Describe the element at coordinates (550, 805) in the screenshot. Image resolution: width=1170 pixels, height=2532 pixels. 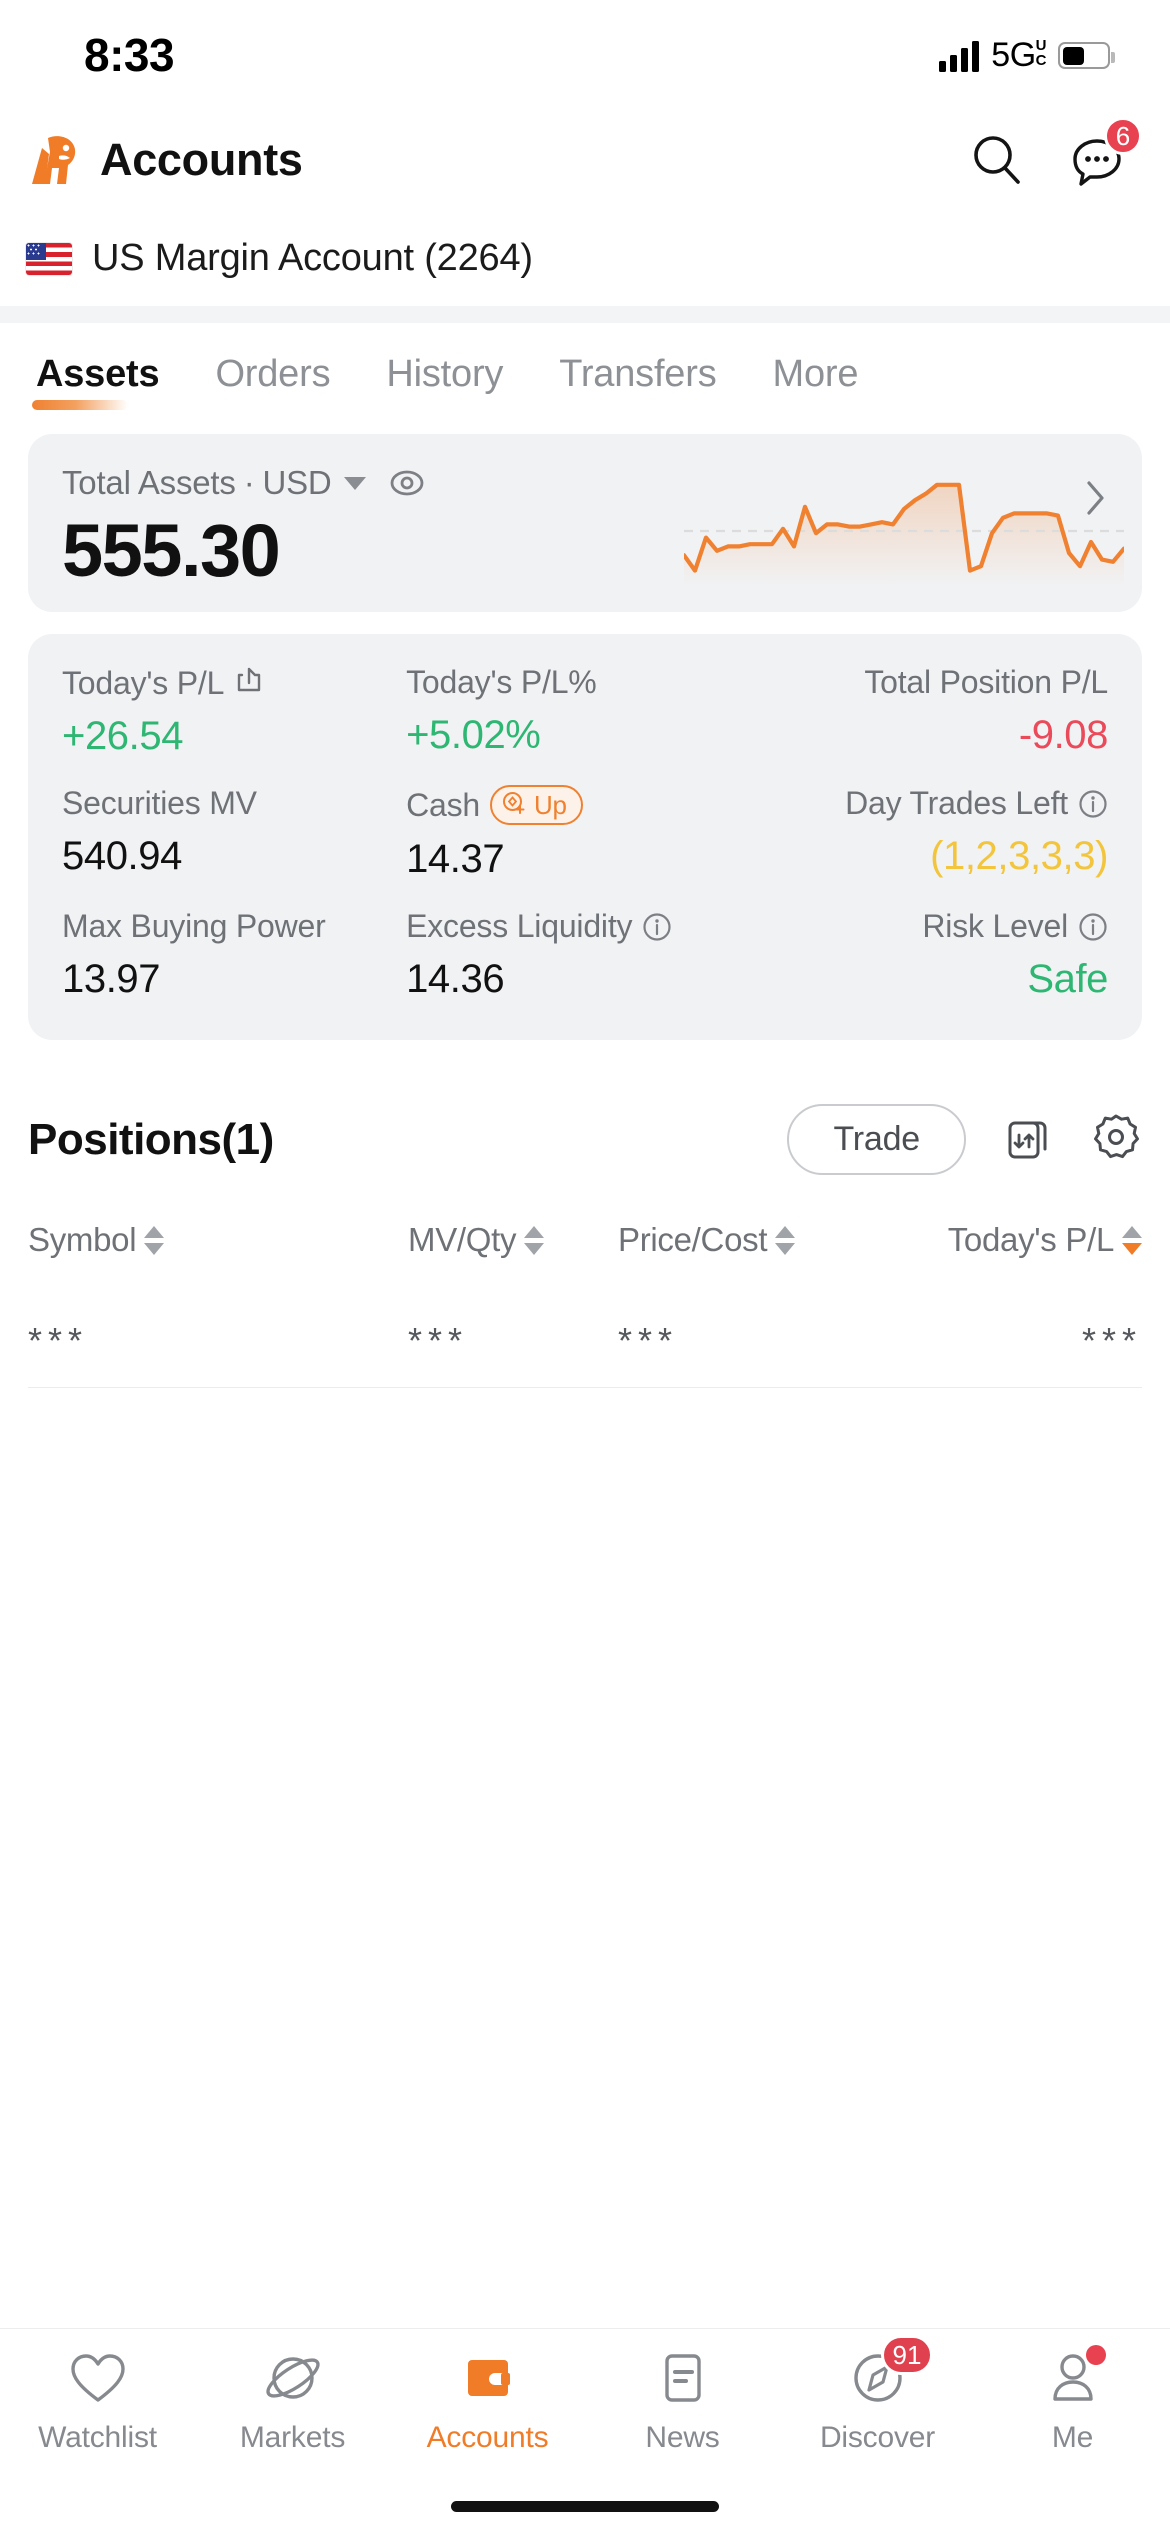
I see `cash-up-badge-label: Up` at that location.